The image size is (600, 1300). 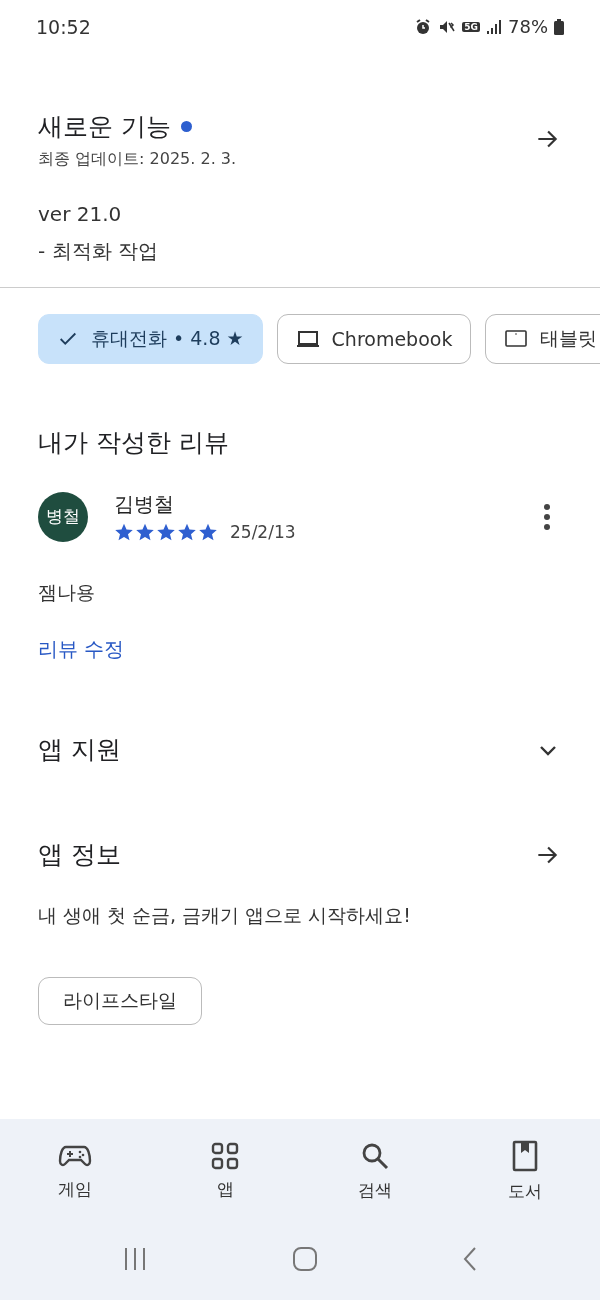 I want to click on back-icon, so click(x=470, y=1259).